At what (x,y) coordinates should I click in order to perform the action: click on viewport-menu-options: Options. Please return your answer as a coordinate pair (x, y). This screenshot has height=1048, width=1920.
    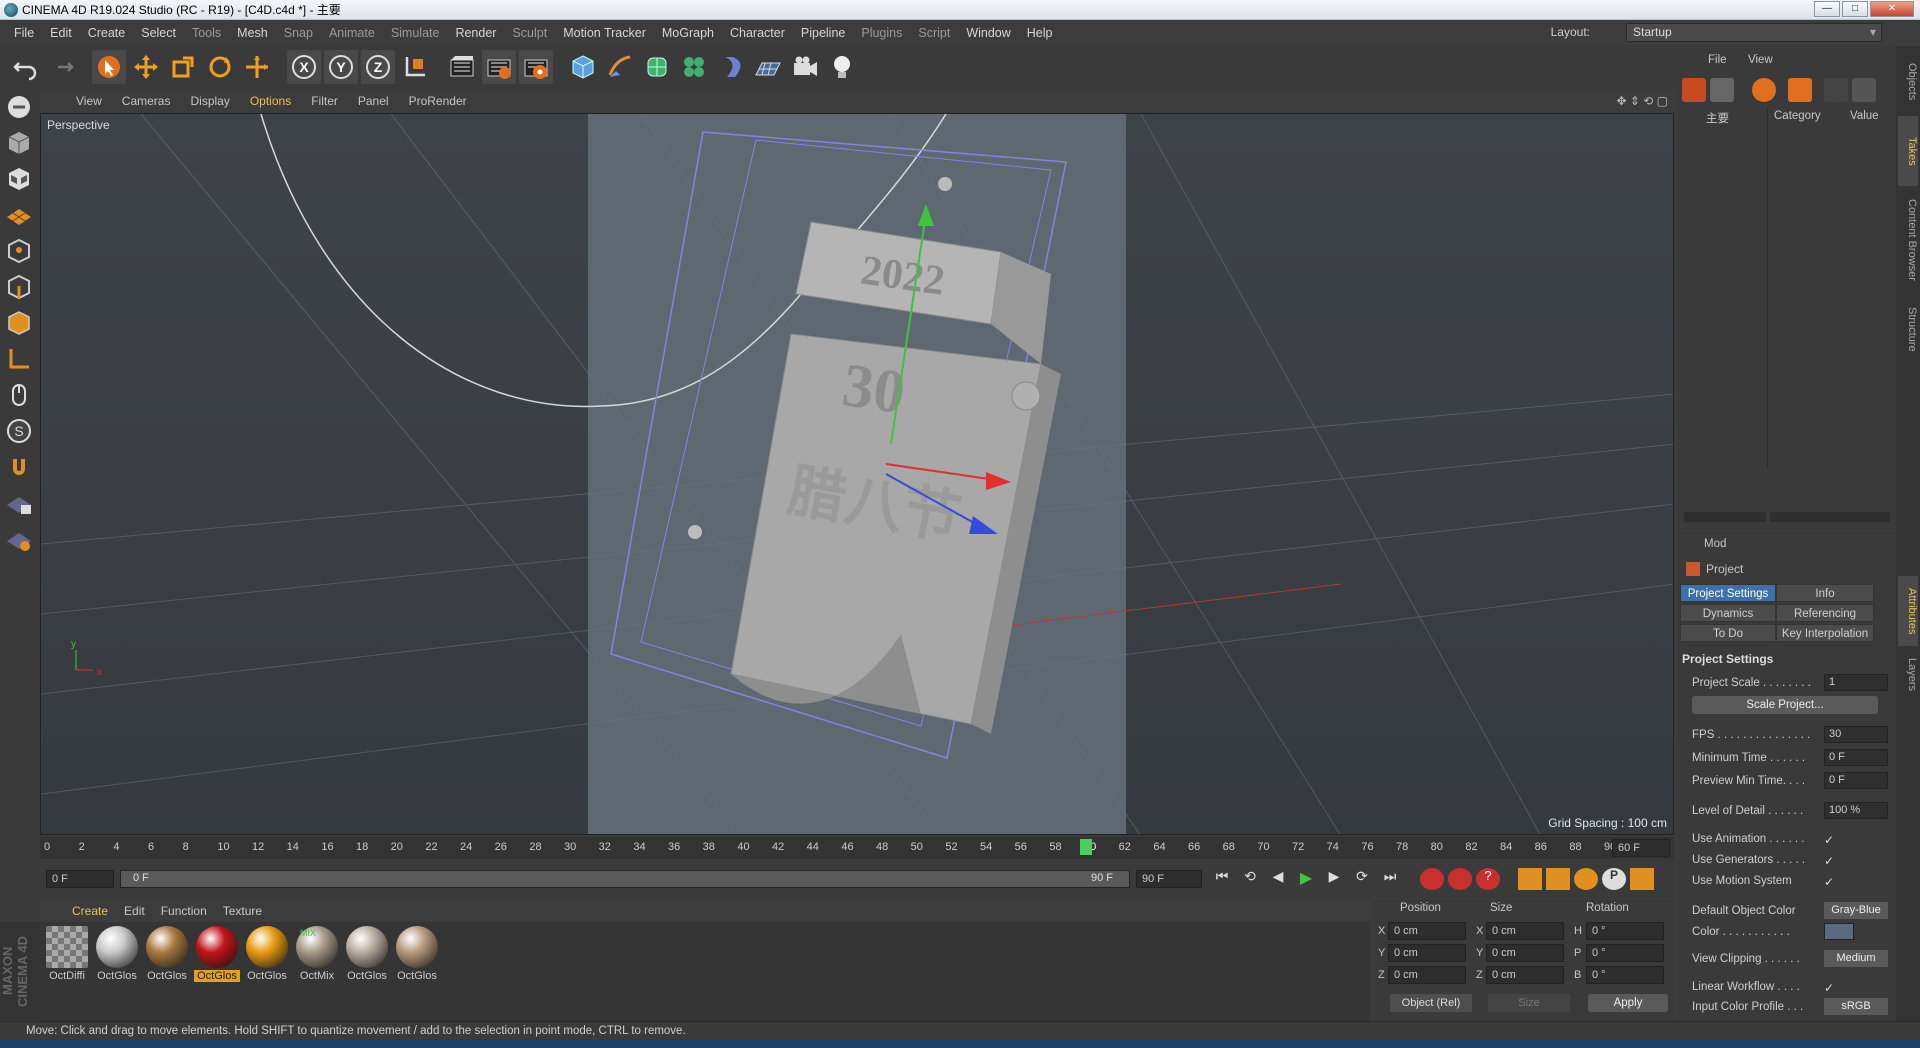
    Looking at the image, I should click on (270, 101).